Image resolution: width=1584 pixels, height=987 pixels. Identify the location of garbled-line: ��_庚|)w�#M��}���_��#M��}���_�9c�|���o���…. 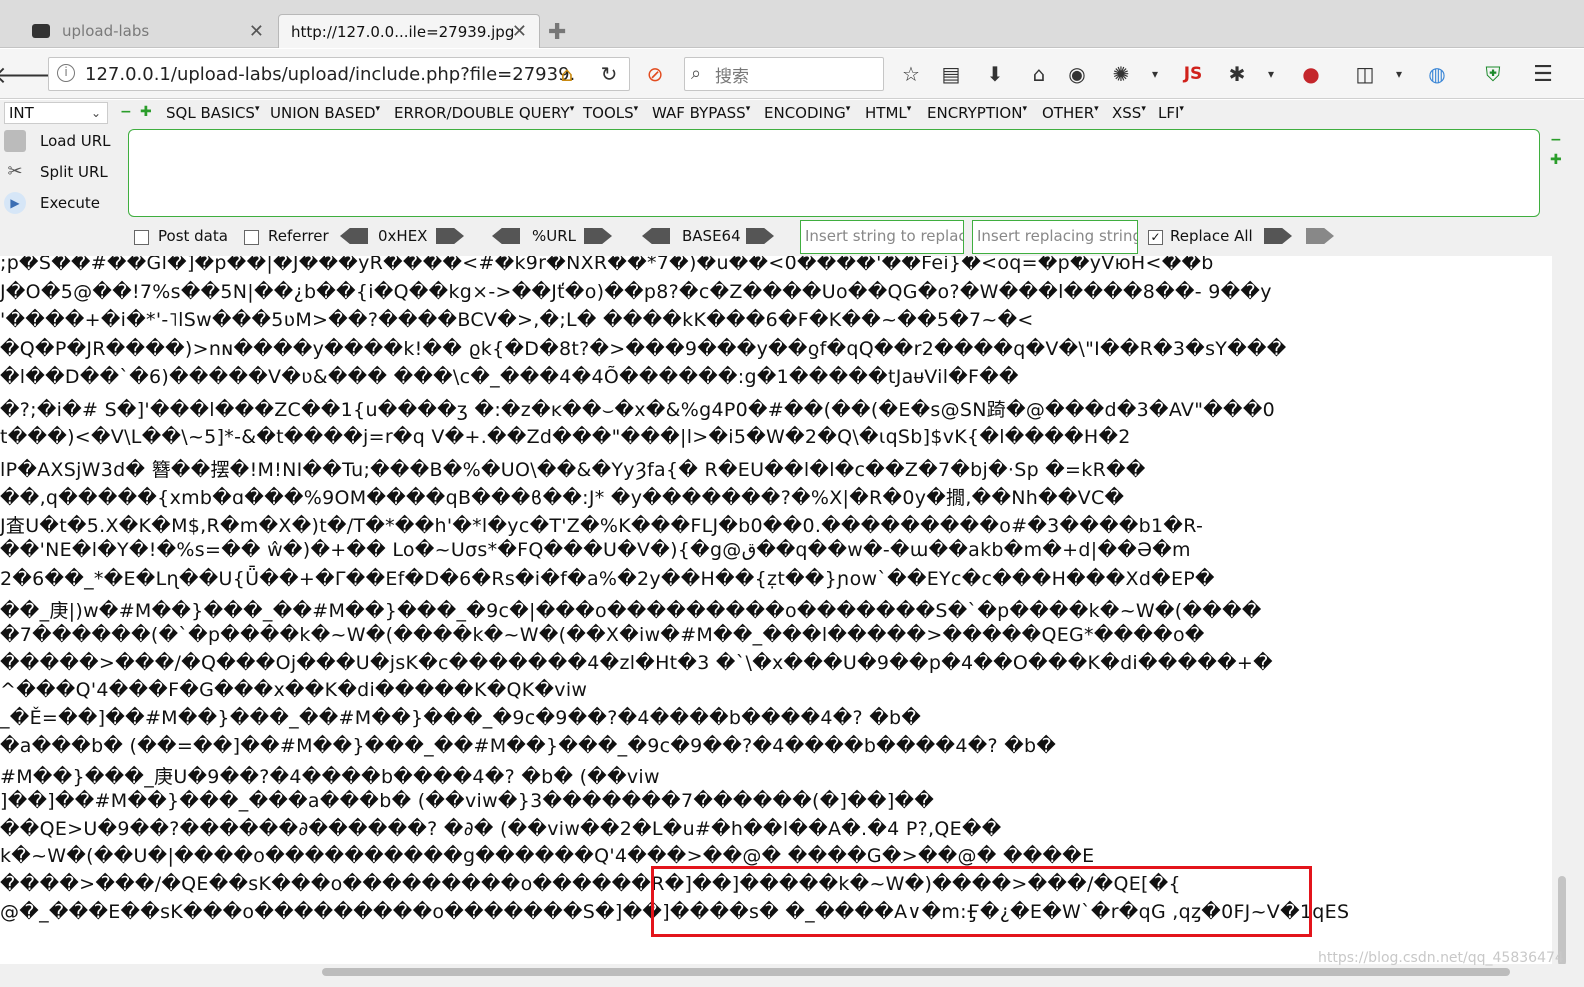
(631, 611).